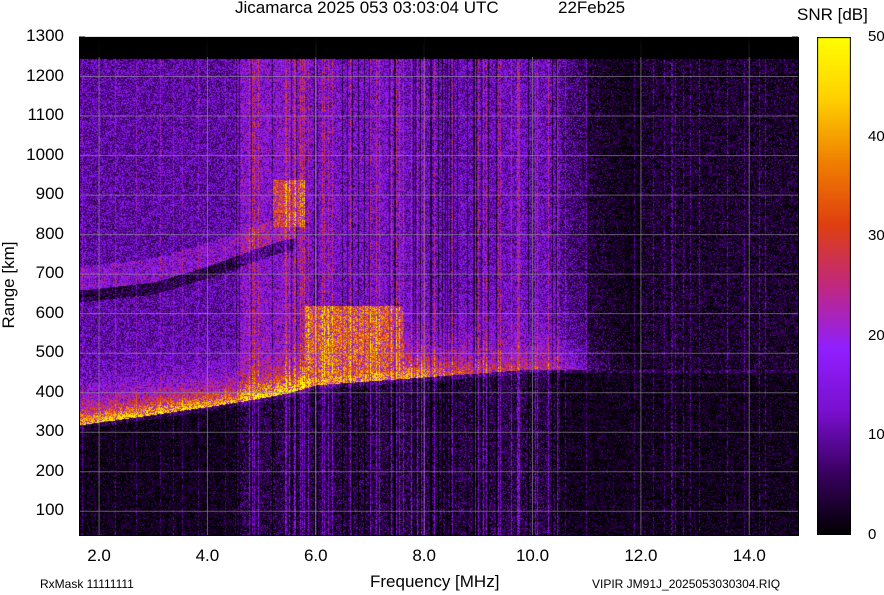 This screenshot has width=884, height=595. Describe the element at coordinates (876, 36) in the screenshot. I see `colorbar-tick-label: 50` at that location.